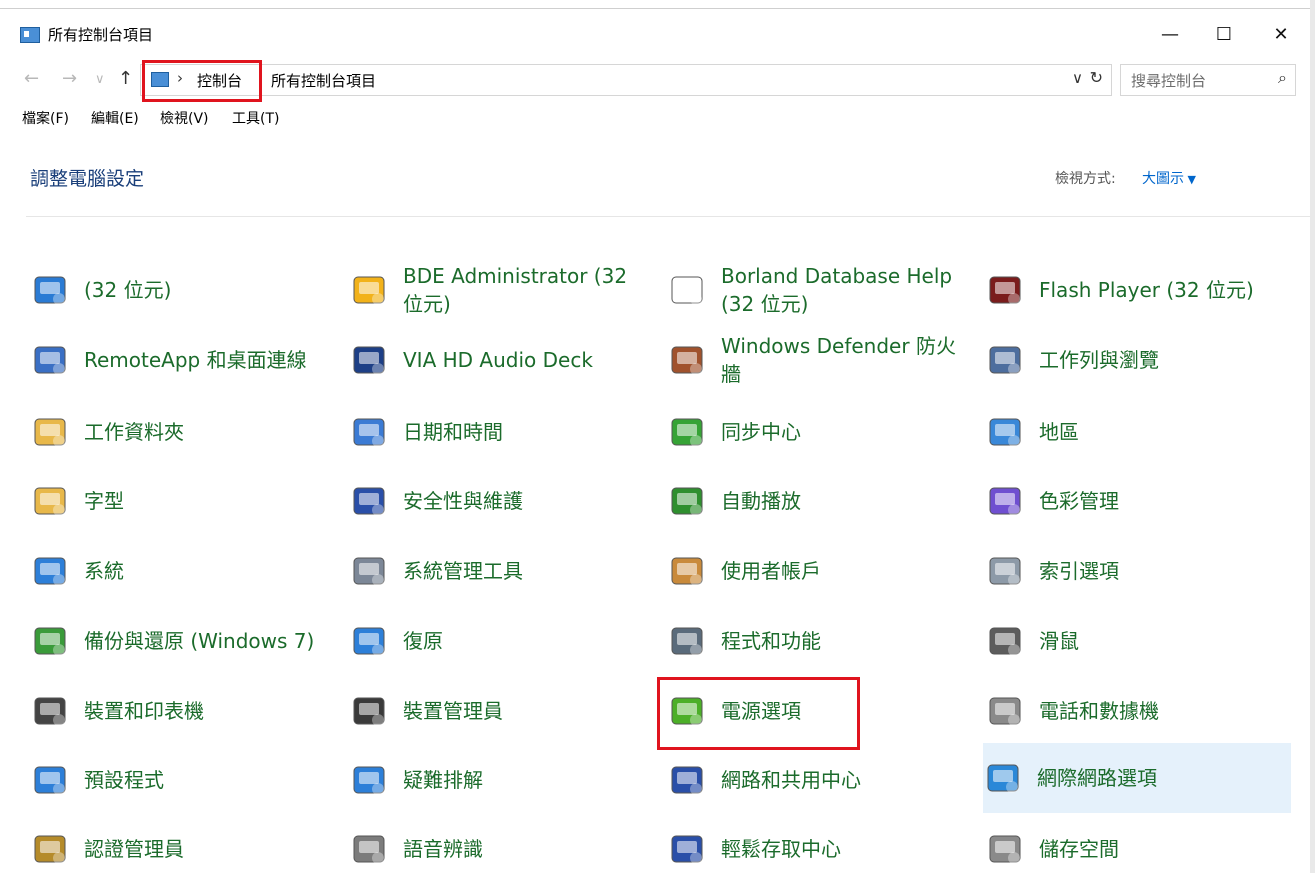  What do you see at coordinates (1079, 501) in the screenshot?
I see `item-label: 色彩管理` at bounding box center [1079, 501].